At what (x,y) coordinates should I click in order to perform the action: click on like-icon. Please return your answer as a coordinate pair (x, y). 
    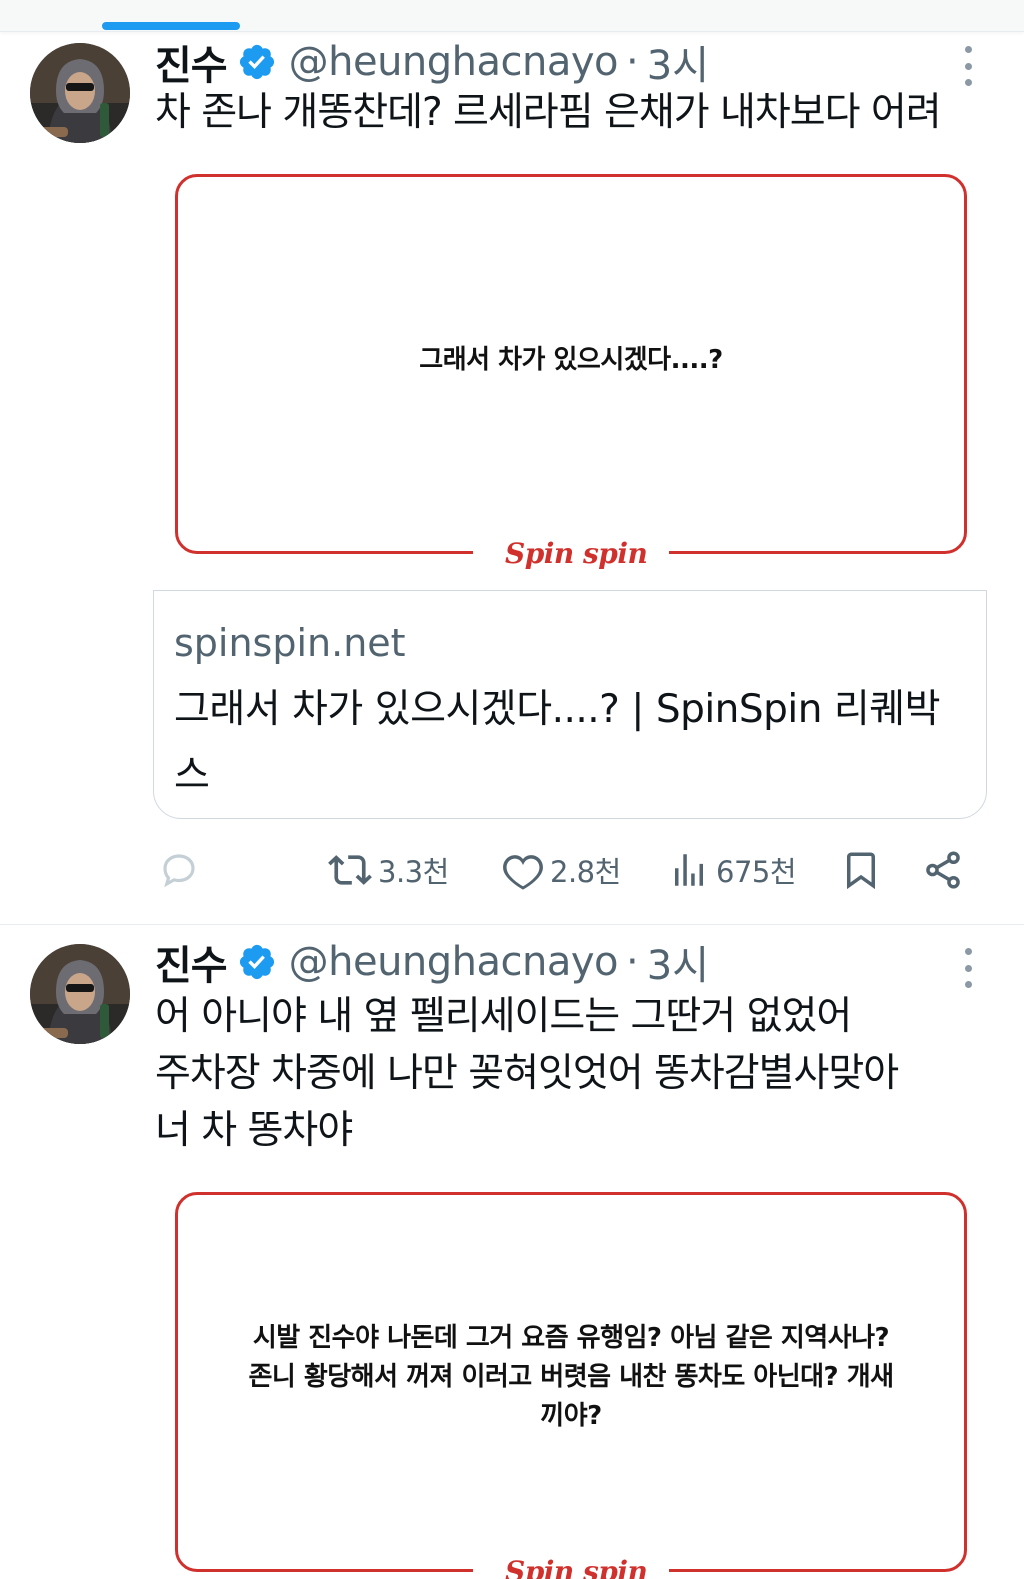
    Looking at the image, I should click on (523, 872).